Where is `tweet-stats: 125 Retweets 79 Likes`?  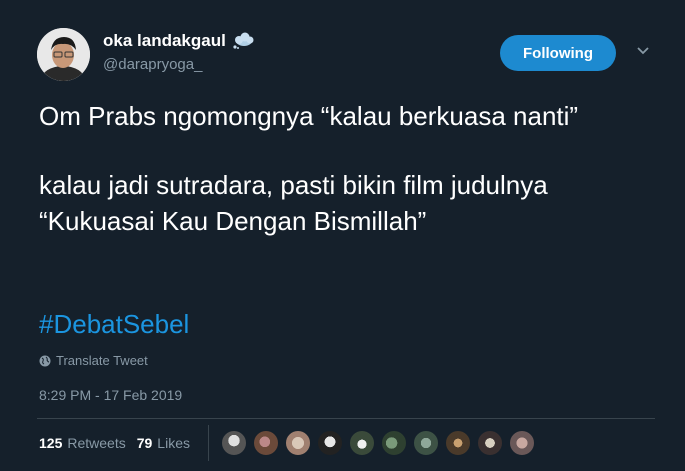
tweet-stats: 125 Retweets 79 Likes is located at coordinates (120, 443).